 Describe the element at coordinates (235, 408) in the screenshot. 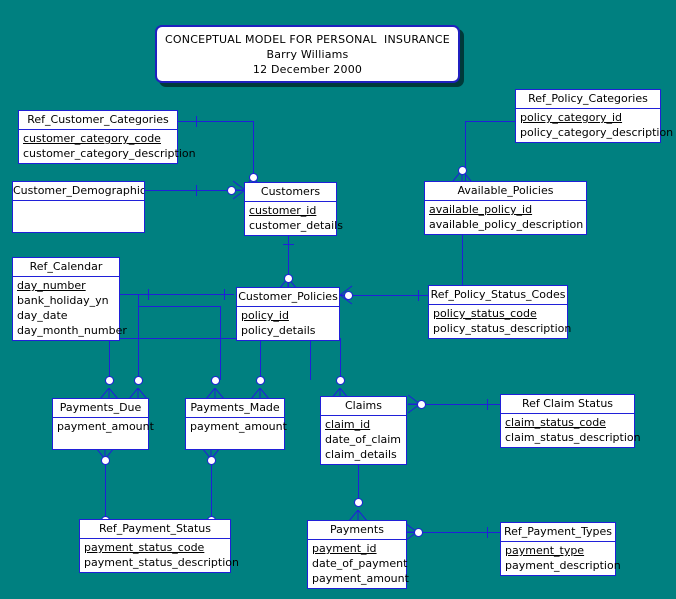

I see `entity-header-payments-made: Payments_Made` at that location.